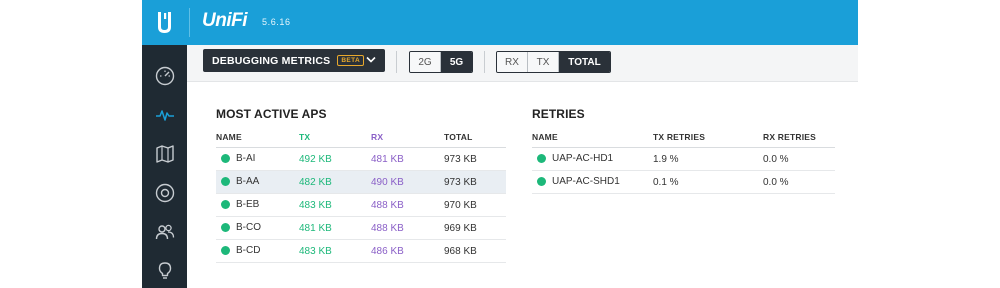  I want to click on table-row: B-AI 492 KB 481 KB 973 KB, so click(361, 159).